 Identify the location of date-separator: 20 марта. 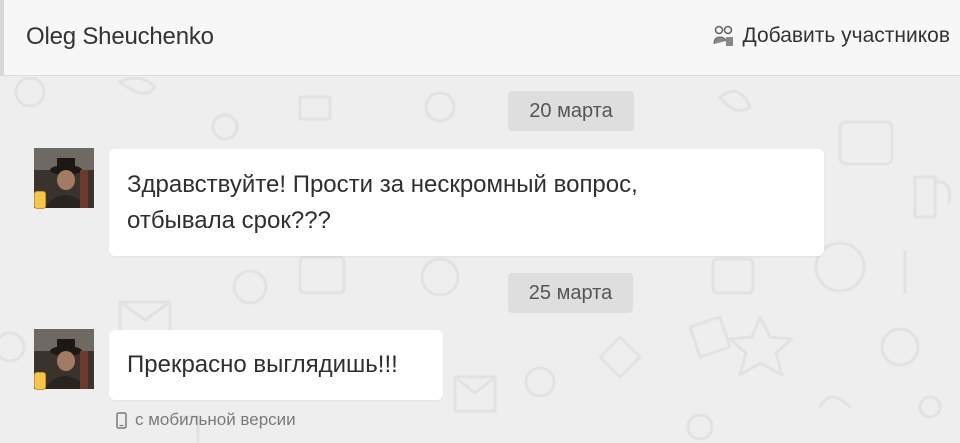
(571, 111).